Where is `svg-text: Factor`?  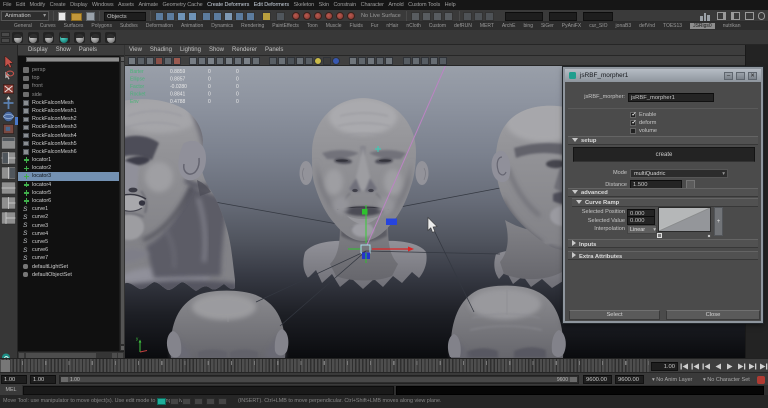 svg-text: Factor is located at coordinates (137, 87).